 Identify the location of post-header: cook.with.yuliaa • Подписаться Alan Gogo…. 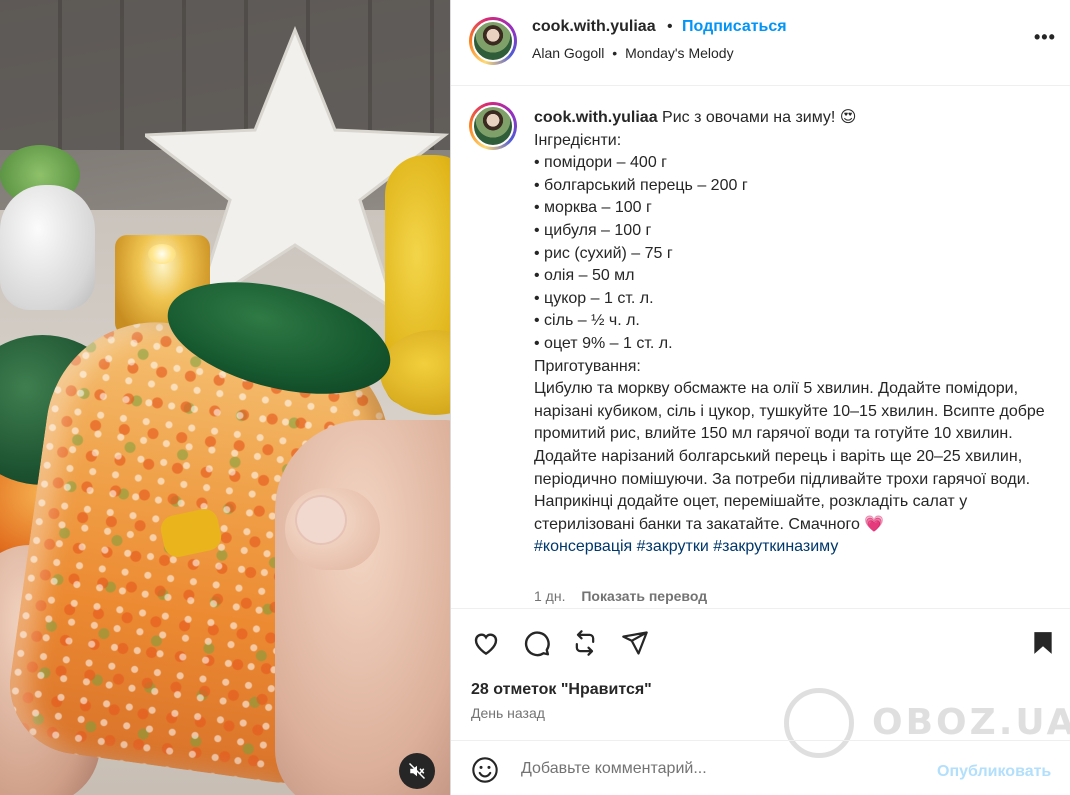
(760, 43).